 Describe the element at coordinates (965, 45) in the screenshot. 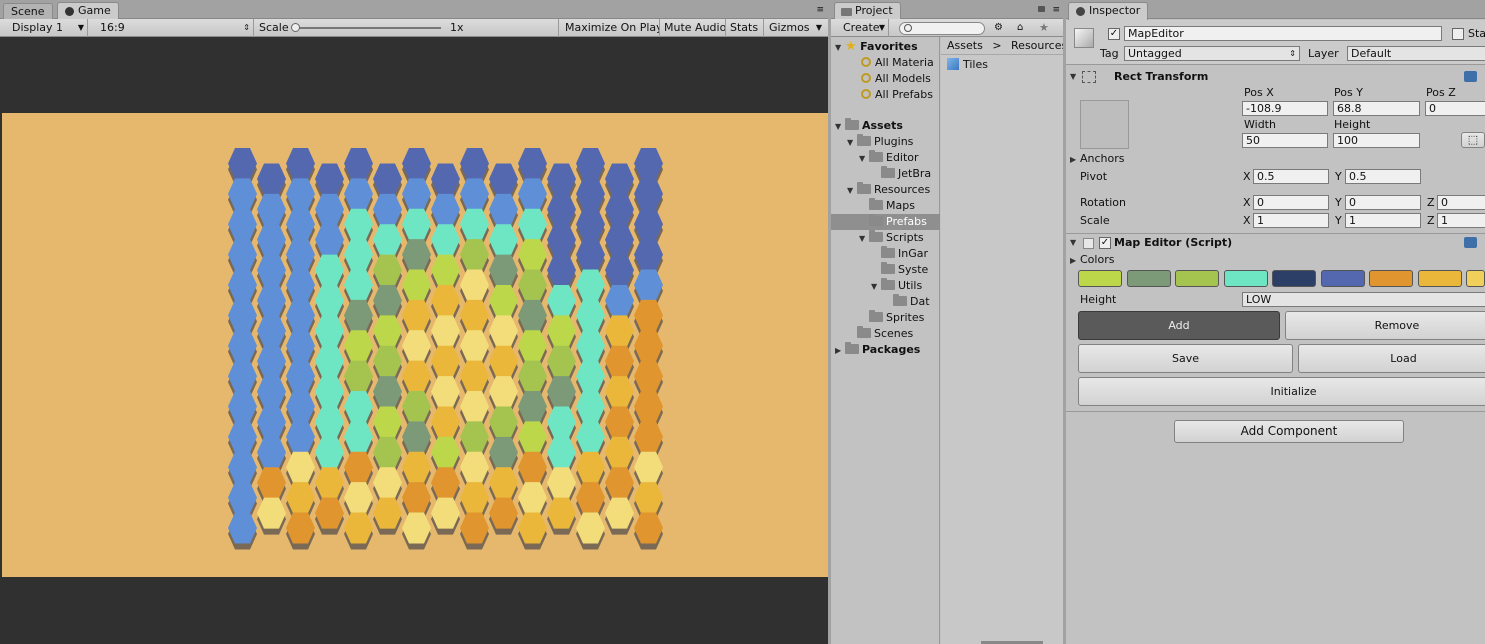

I see `breadcrumb-item: Assets` at that location.